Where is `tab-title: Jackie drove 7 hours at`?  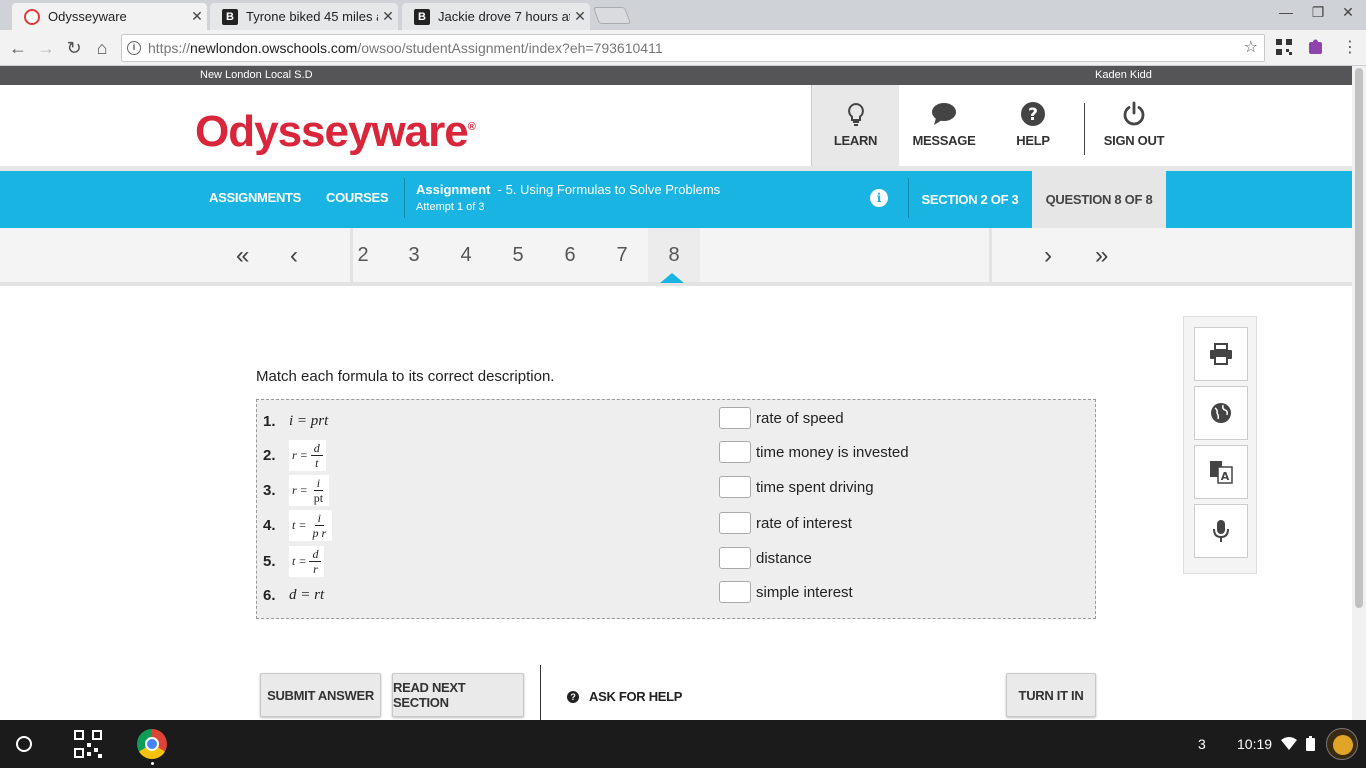
tab-title: Jackie drove 7 hours at is located at coordinates (504, 16).